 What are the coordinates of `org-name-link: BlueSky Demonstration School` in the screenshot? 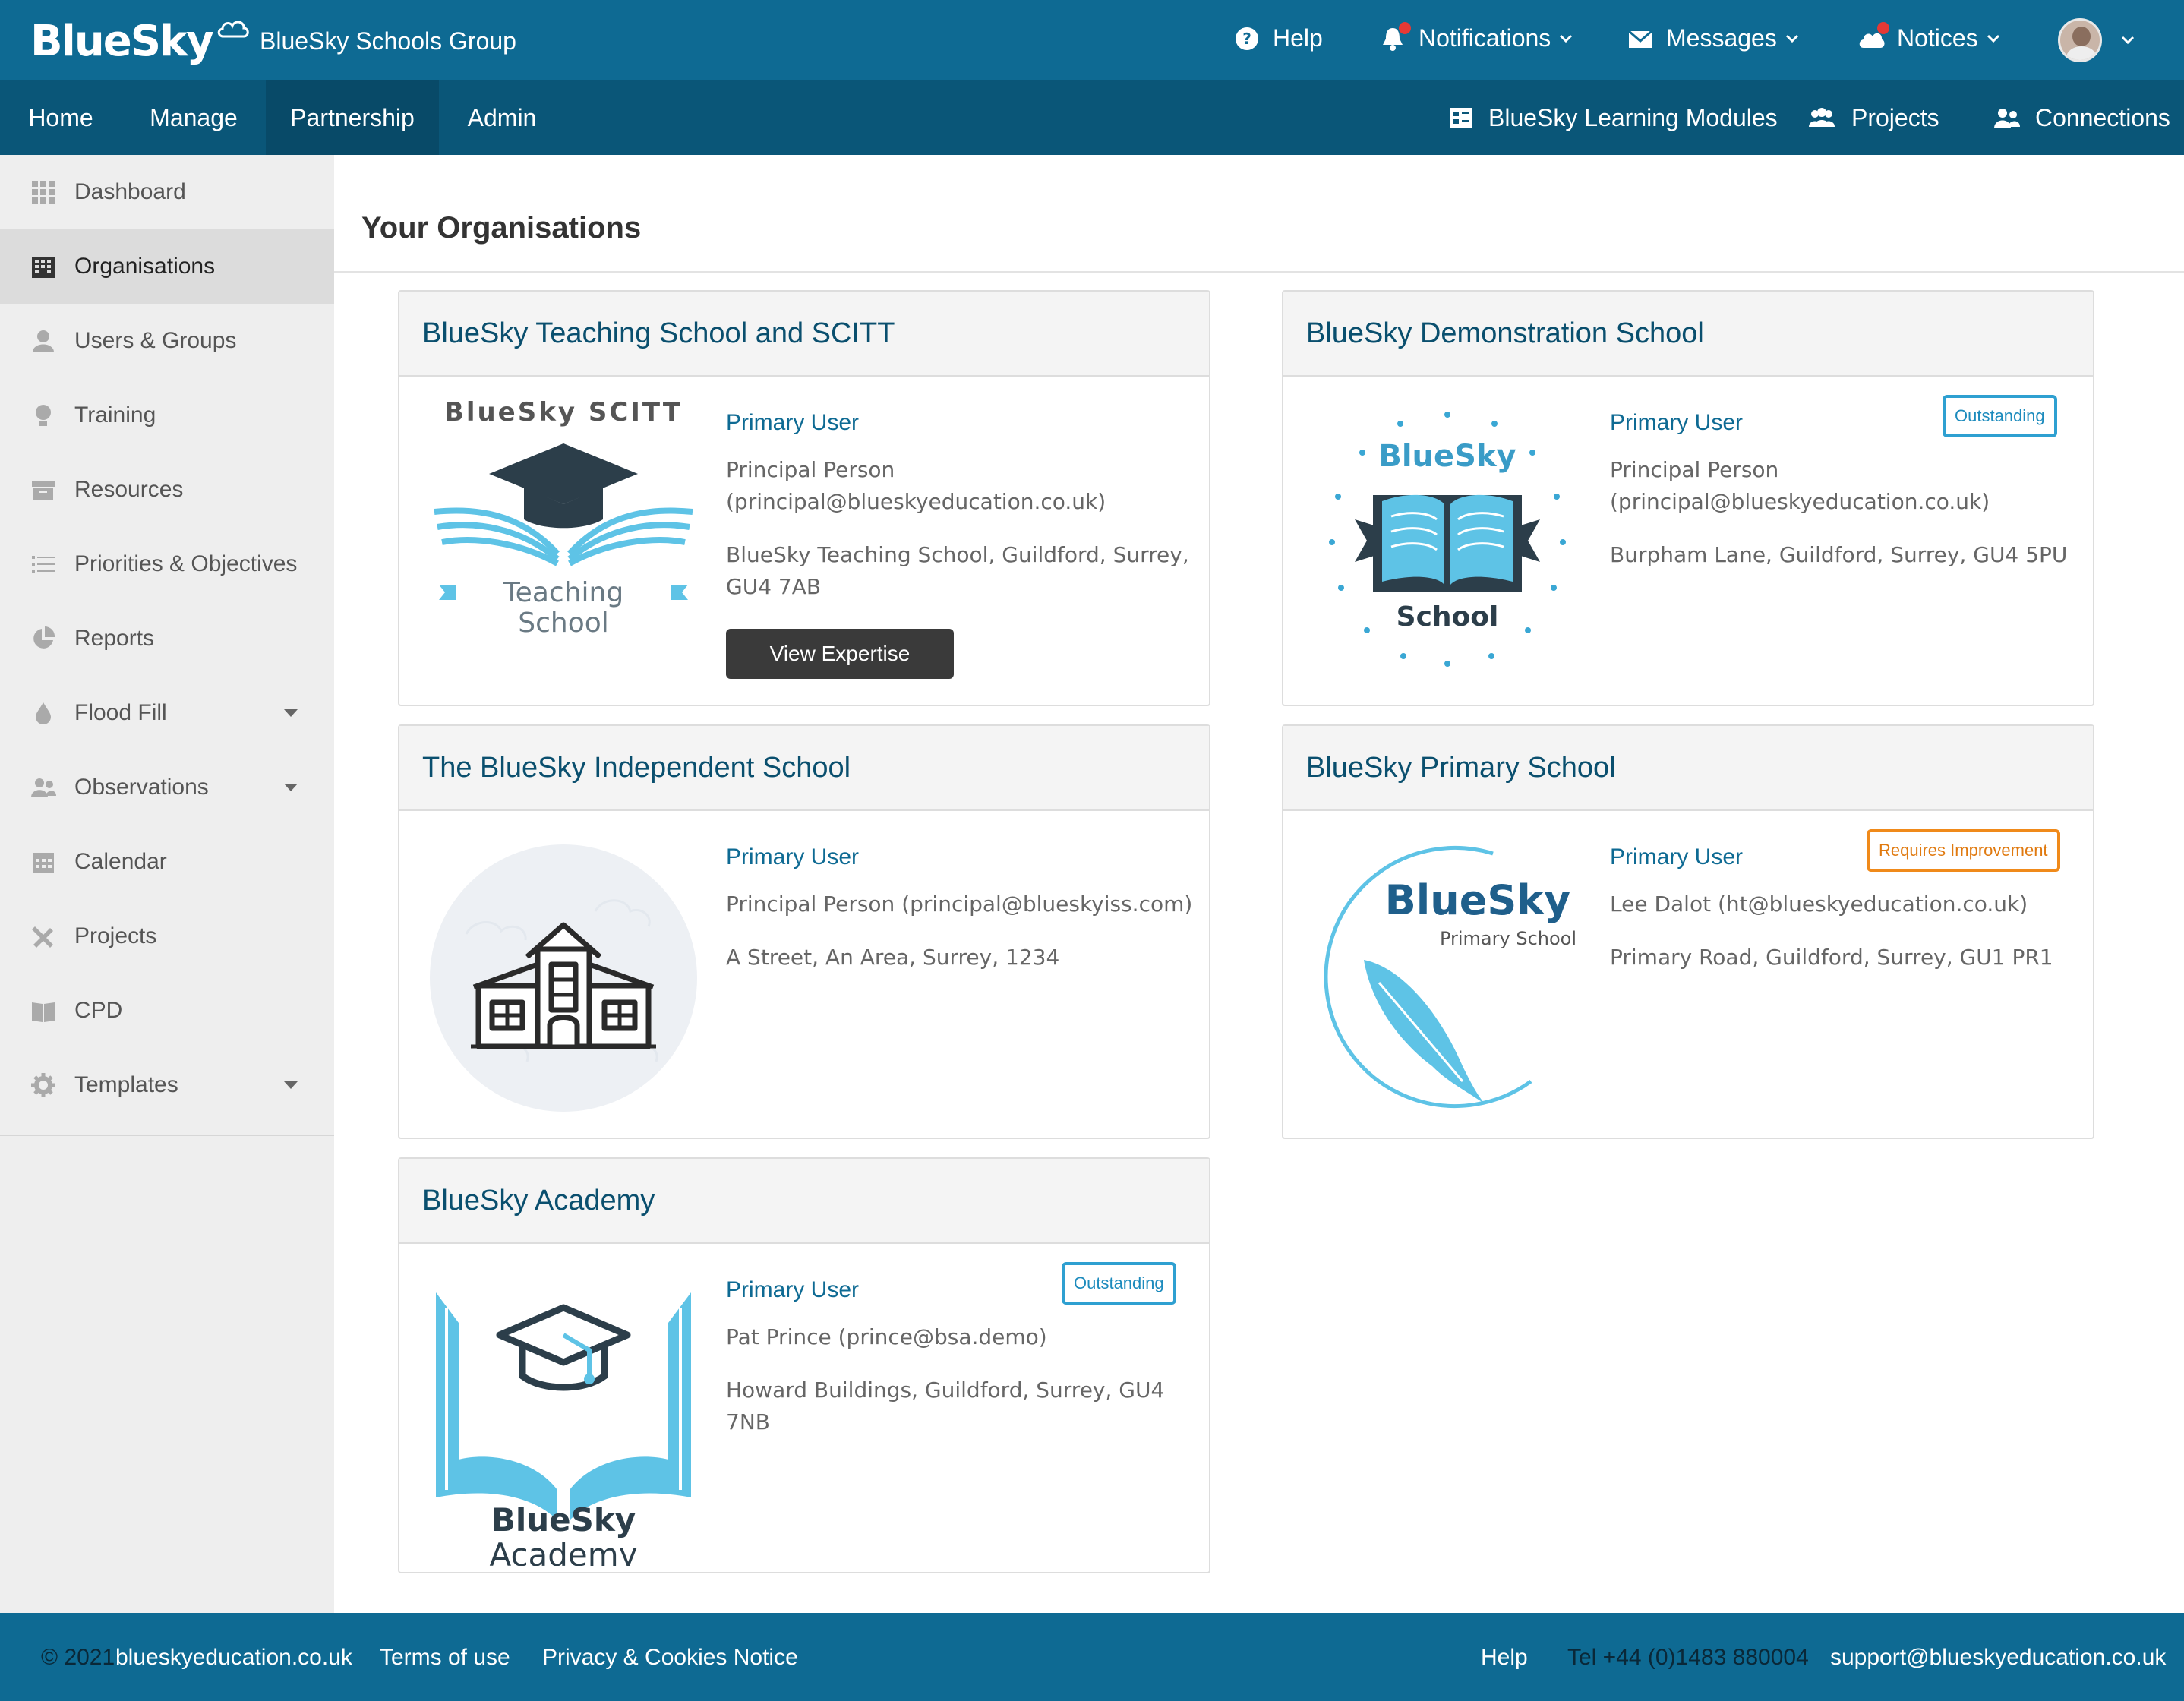 It's located at (1505, 333).